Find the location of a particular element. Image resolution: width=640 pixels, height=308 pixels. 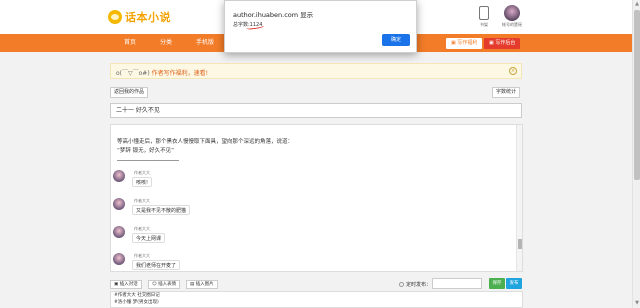

phone-icon is located at coordinates (484, 13).